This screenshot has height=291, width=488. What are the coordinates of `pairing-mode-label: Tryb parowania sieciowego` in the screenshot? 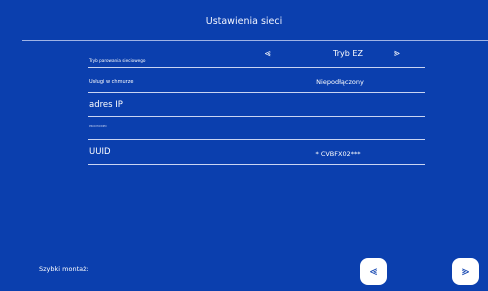 It's located at (117, 60).